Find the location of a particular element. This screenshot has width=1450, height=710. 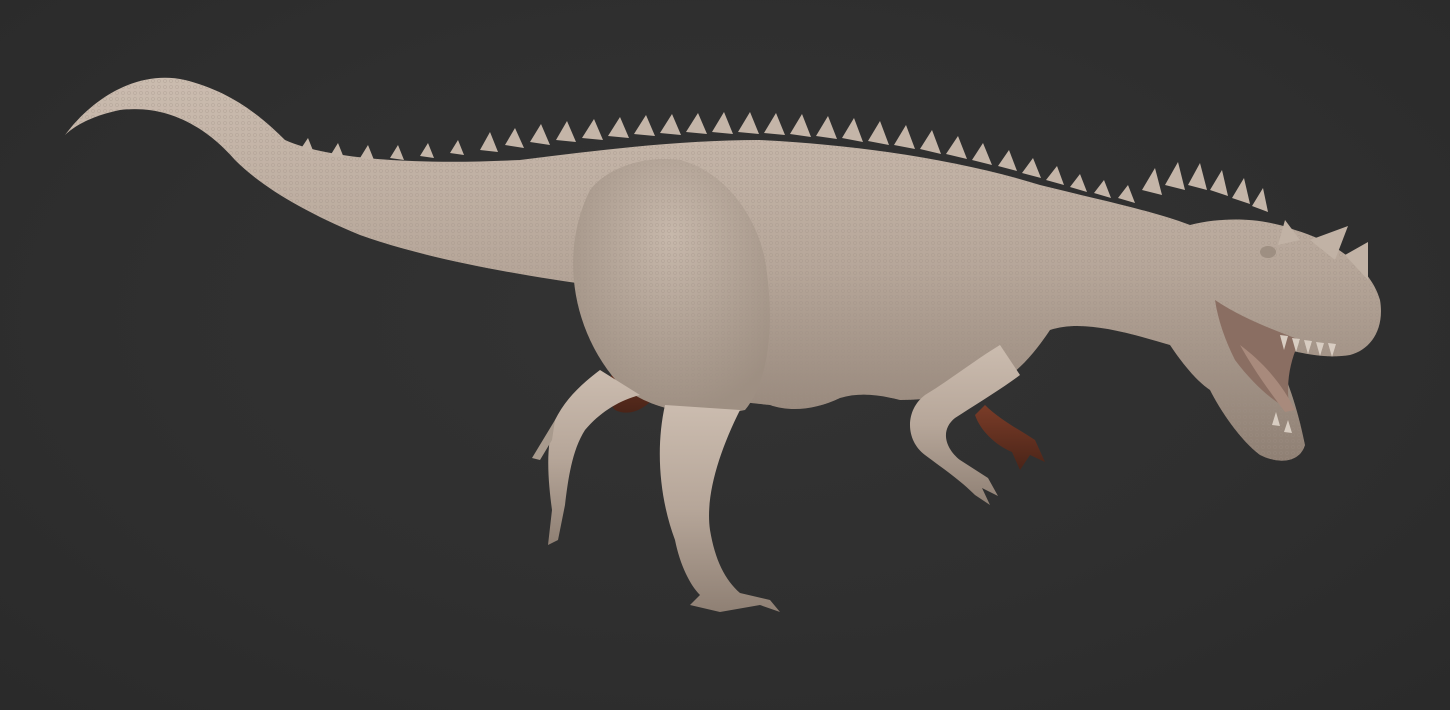

raised-hind-foot is located at coordinates (586, 457).